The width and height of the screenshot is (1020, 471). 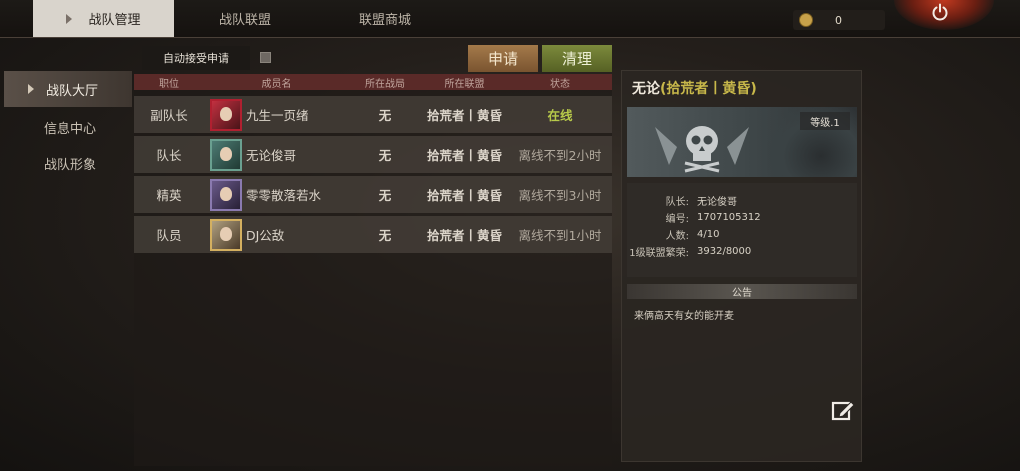 What do you see at coordinates (271, 155) in the screenshot?
I see `member-name: 无论俊哥` at bounding box center [271, 155].